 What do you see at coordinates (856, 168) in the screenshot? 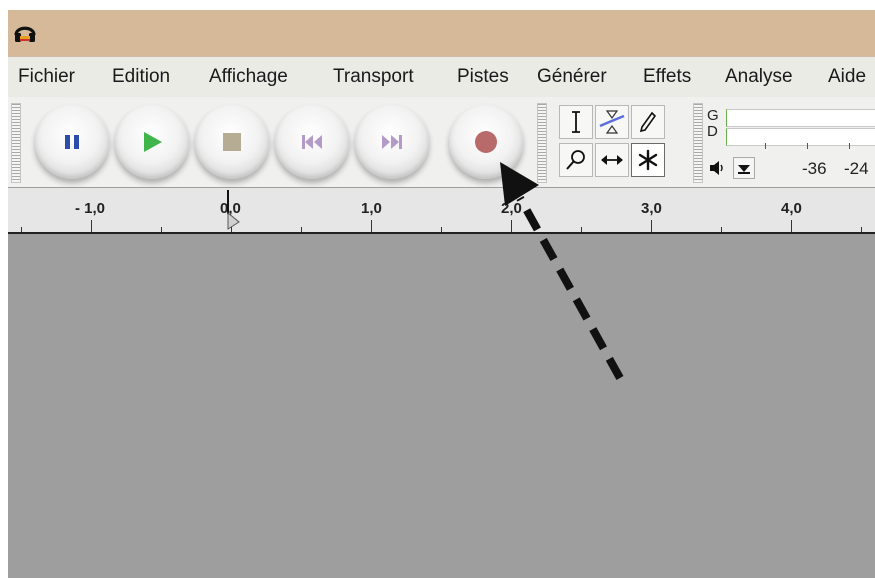
I see `meter-scale-label: -24` at bounding box center [856, 168].